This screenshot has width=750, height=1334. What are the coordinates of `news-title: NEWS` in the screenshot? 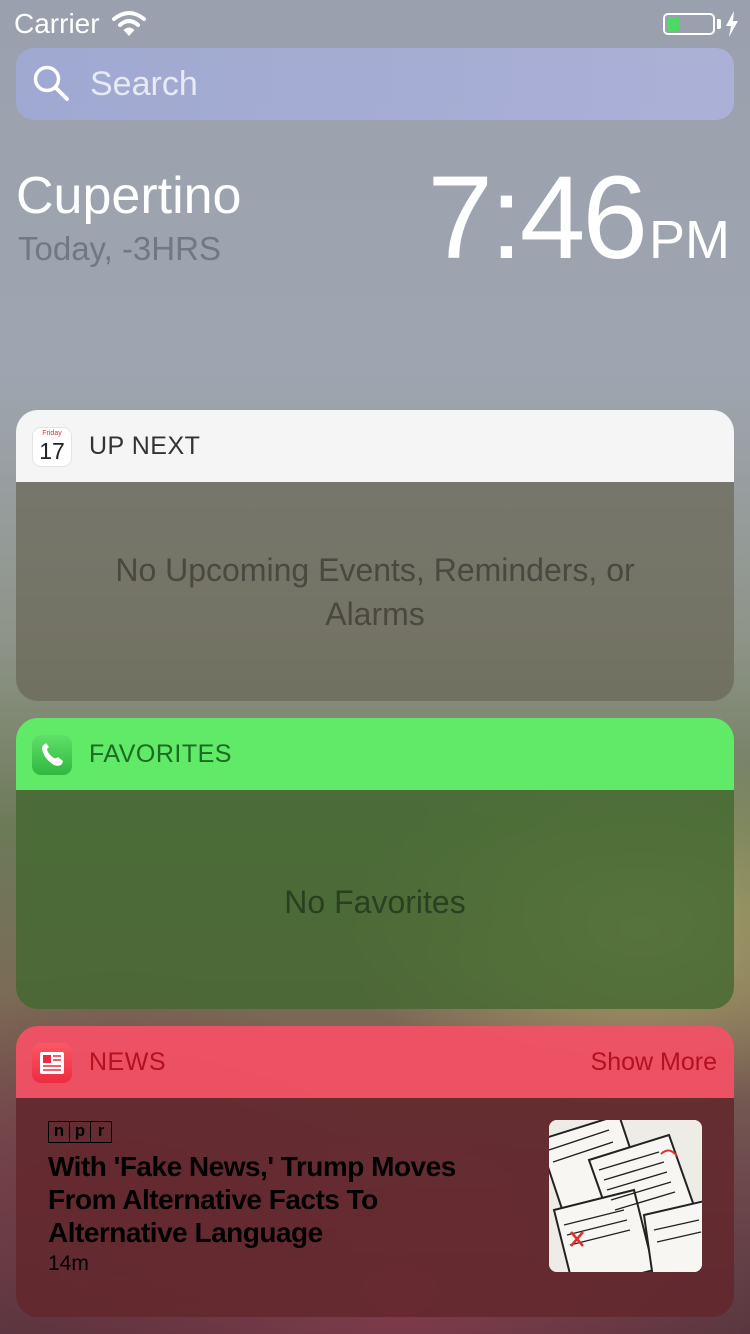 It's located at (127, 1062).